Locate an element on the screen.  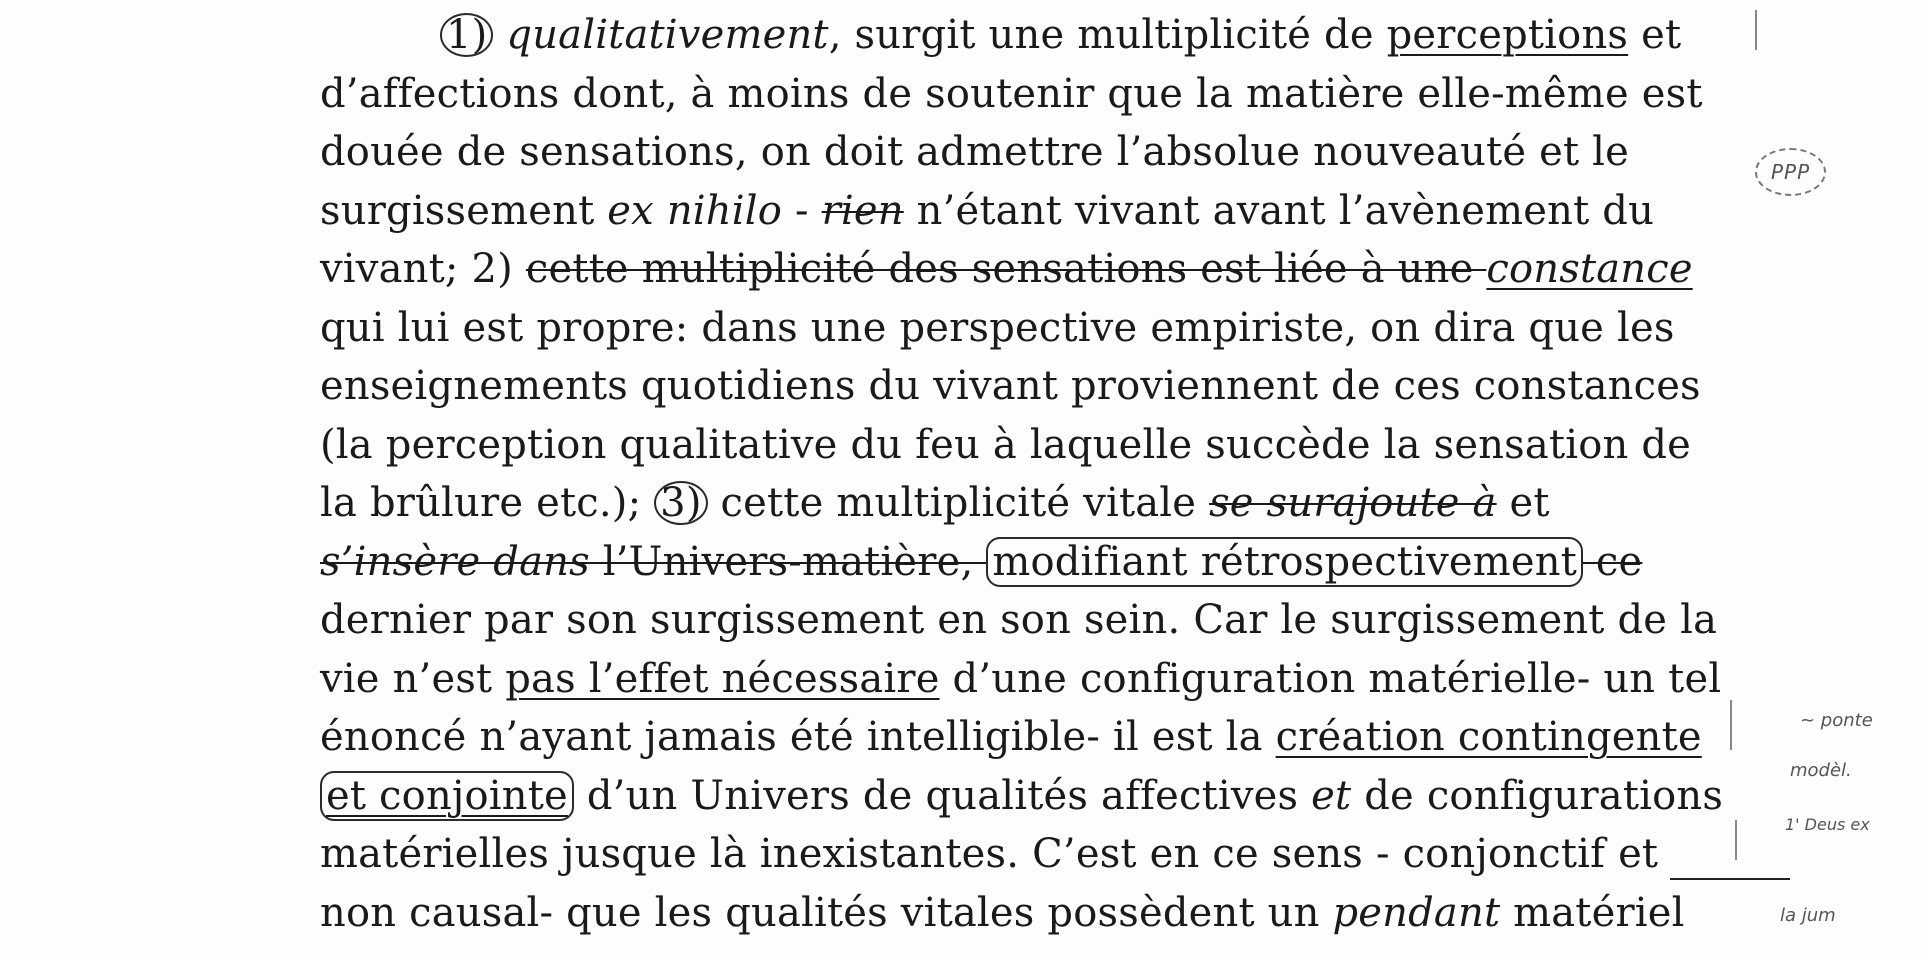
text-fragment: vie n’est is located at coordinates (413, 678).